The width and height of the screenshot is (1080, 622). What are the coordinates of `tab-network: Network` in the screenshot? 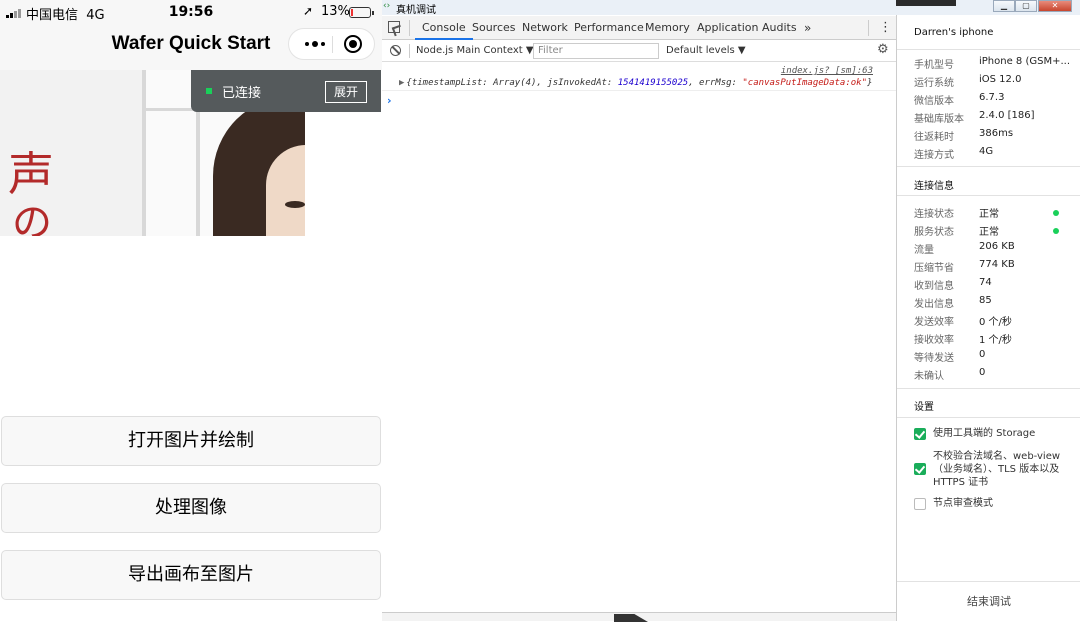 It's located at (545, 28).